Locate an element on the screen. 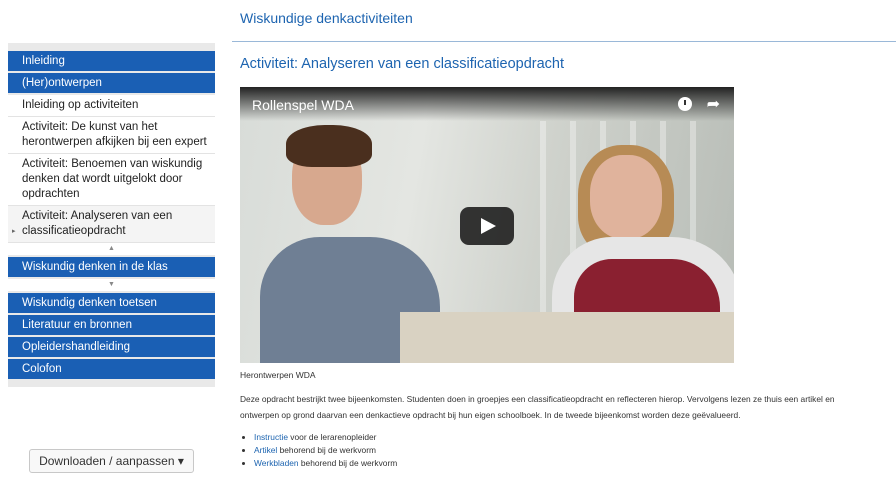 This screenshot has width=896, height=499. nav-item-inleiding: Inleiding is located at coordinates (111, 61).